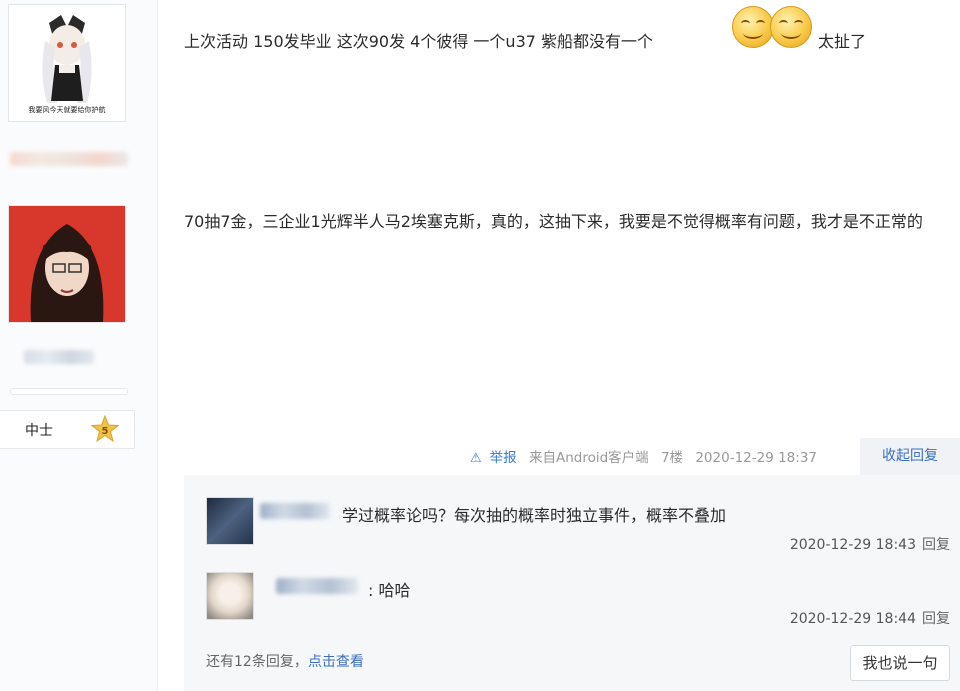  What do you see at coordinates (852, 545) in the screenshot?
I see `reply-time: 2020-12-29 18:43` at bounding box center [852, 545].